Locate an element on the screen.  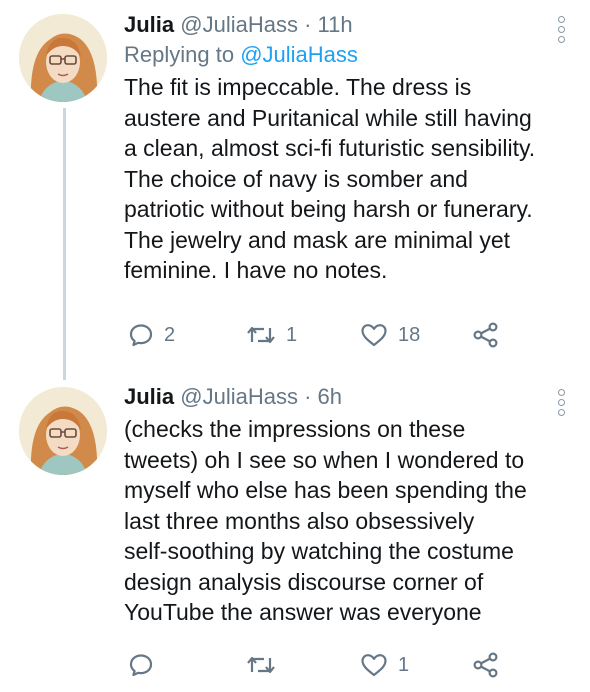
tweet-text-line: tweets) oh I see so when I wondered to is located at coordinates (324, 459).